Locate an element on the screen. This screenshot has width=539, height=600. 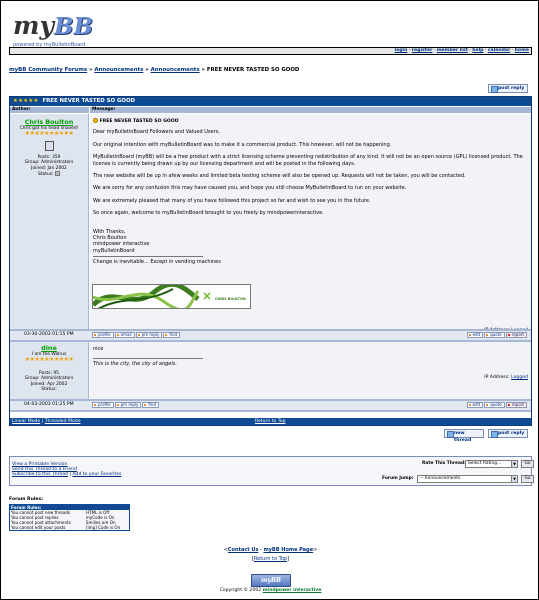
post-1-status: Status: is located at coordinates (49, 174).